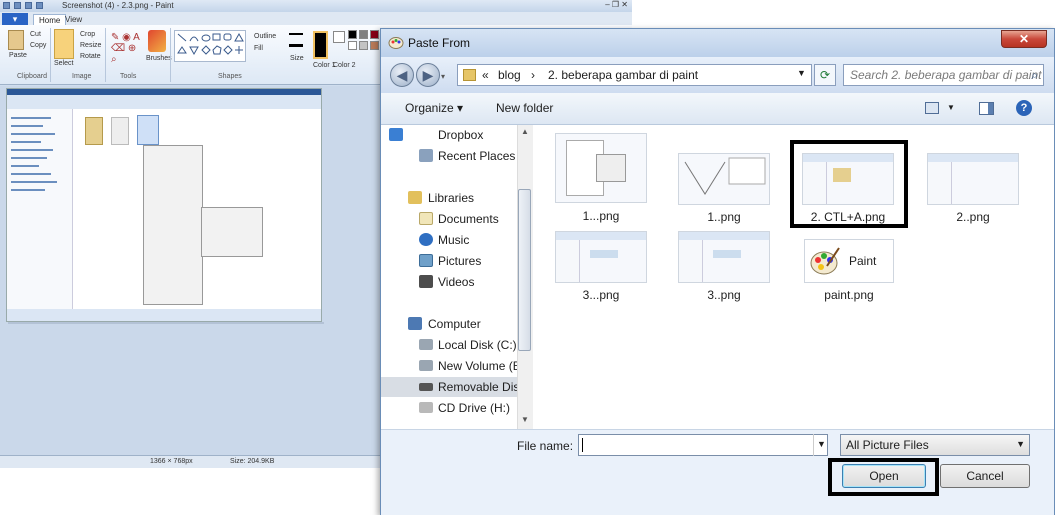 This screenshot has height=515, width=1055. I want to click on breadcrumb-current-folder: 2. beberapa gambar di paint, so click(623, 75).